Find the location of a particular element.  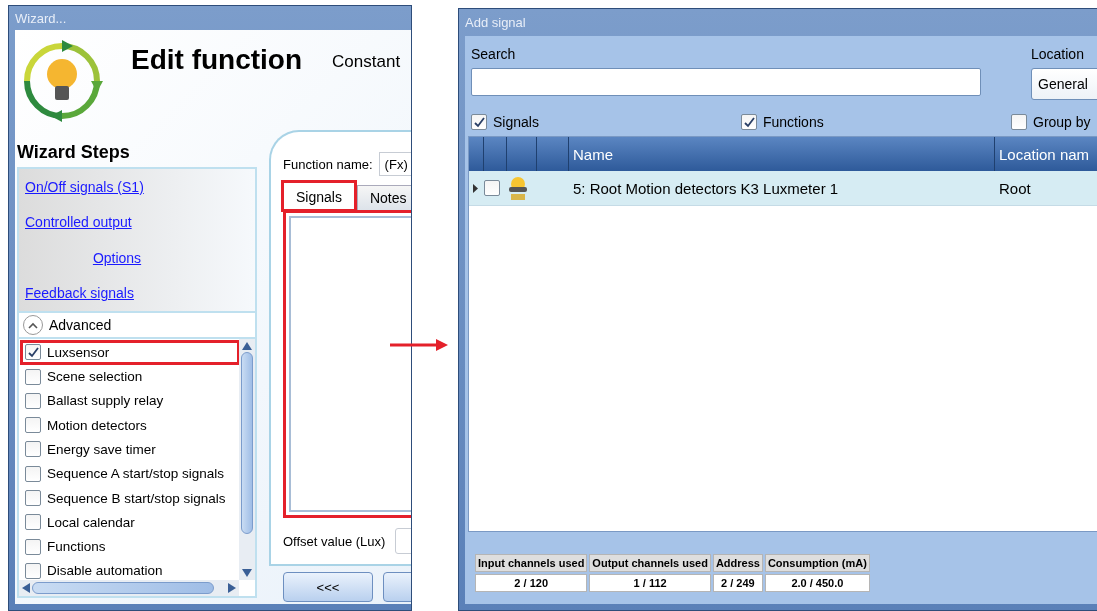

section-label: Advanced is located at coordinates (80, 325).